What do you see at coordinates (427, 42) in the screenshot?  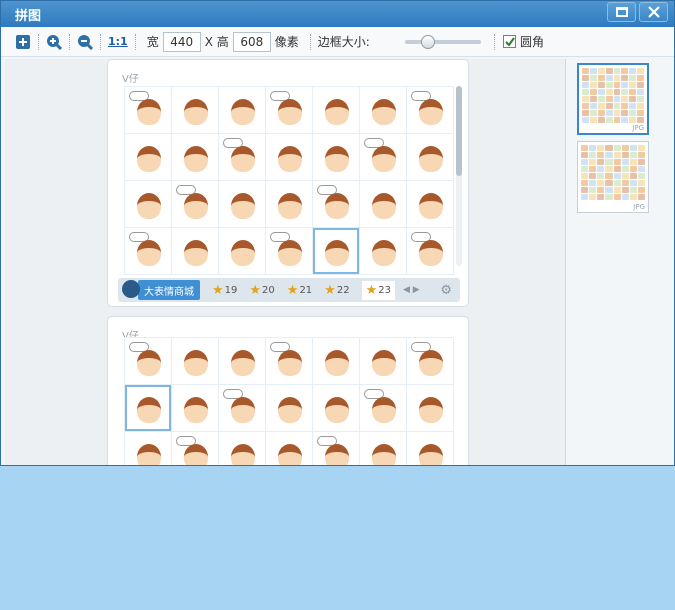 I see `slider-thumb` at bounding box center [427, 42].